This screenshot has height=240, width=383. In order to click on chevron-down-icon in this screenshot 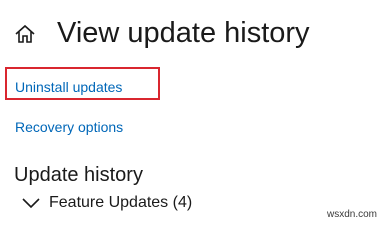, I will do `click(31, 203)`.